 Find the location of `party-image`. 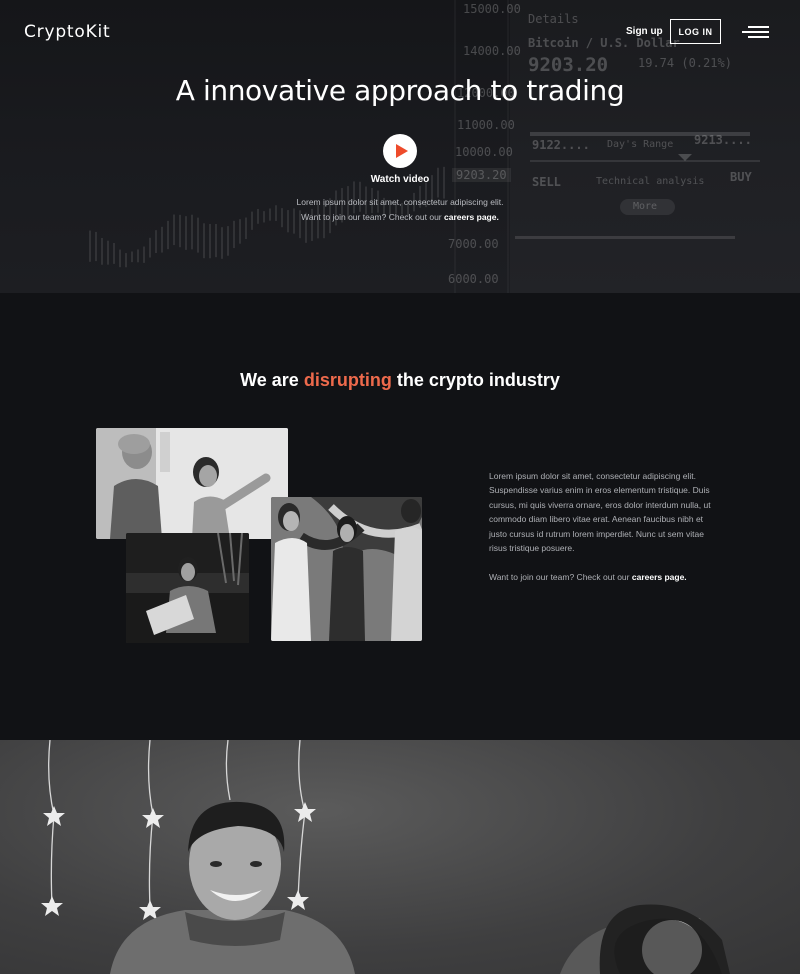

party-image is located at coordinates (346, 569).